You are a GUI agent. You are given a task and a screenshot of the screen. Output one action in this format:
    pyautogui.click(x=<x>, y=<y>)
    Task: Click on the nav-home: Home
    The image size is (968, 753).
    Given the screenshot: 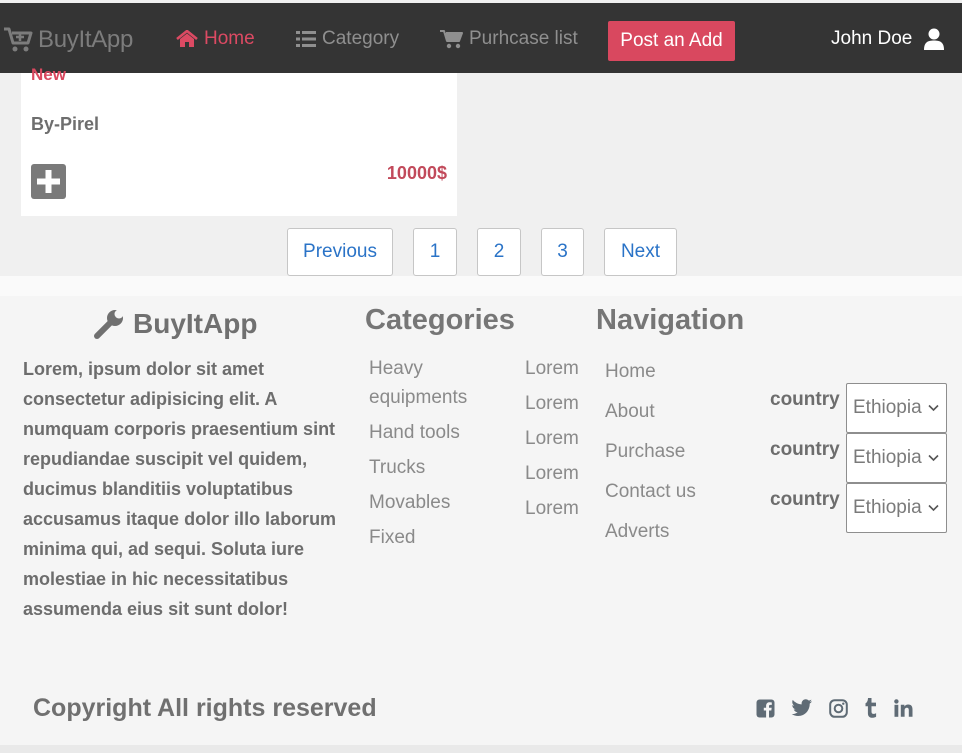 What is the action you would take?
    pyautogui.click(x=215, y=39)
    